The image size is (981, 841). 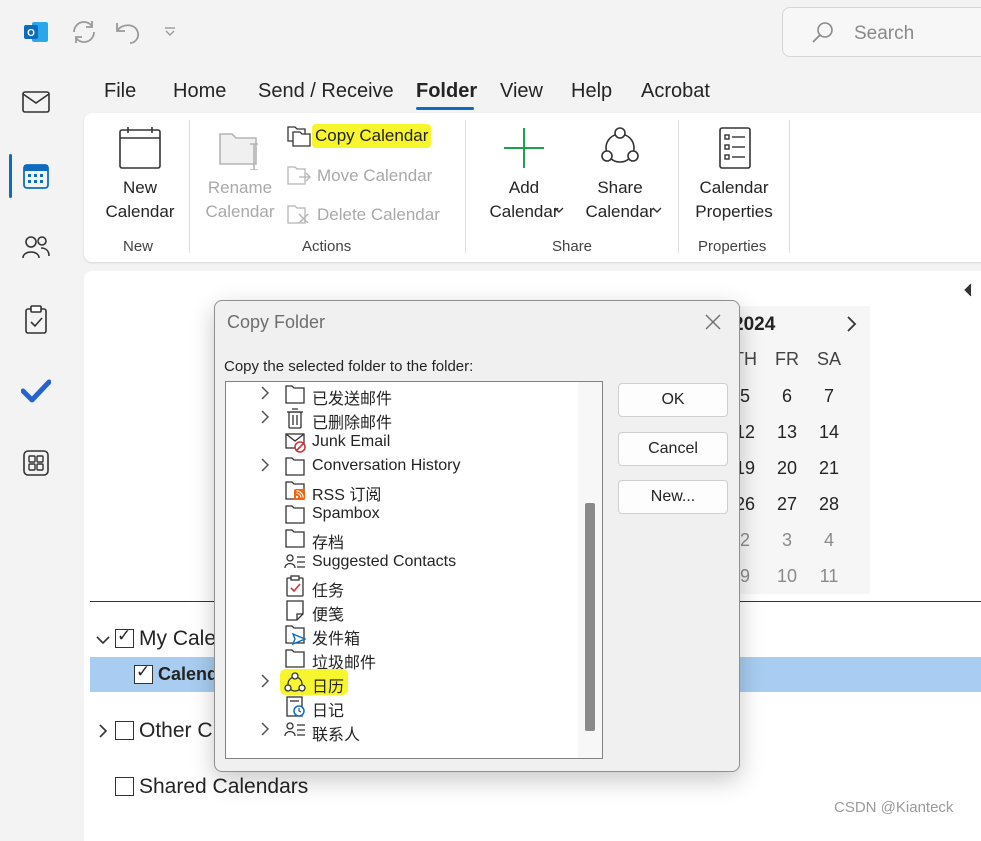 I want to click on folder-tree-item: 存档, so click(x=401, y=539).